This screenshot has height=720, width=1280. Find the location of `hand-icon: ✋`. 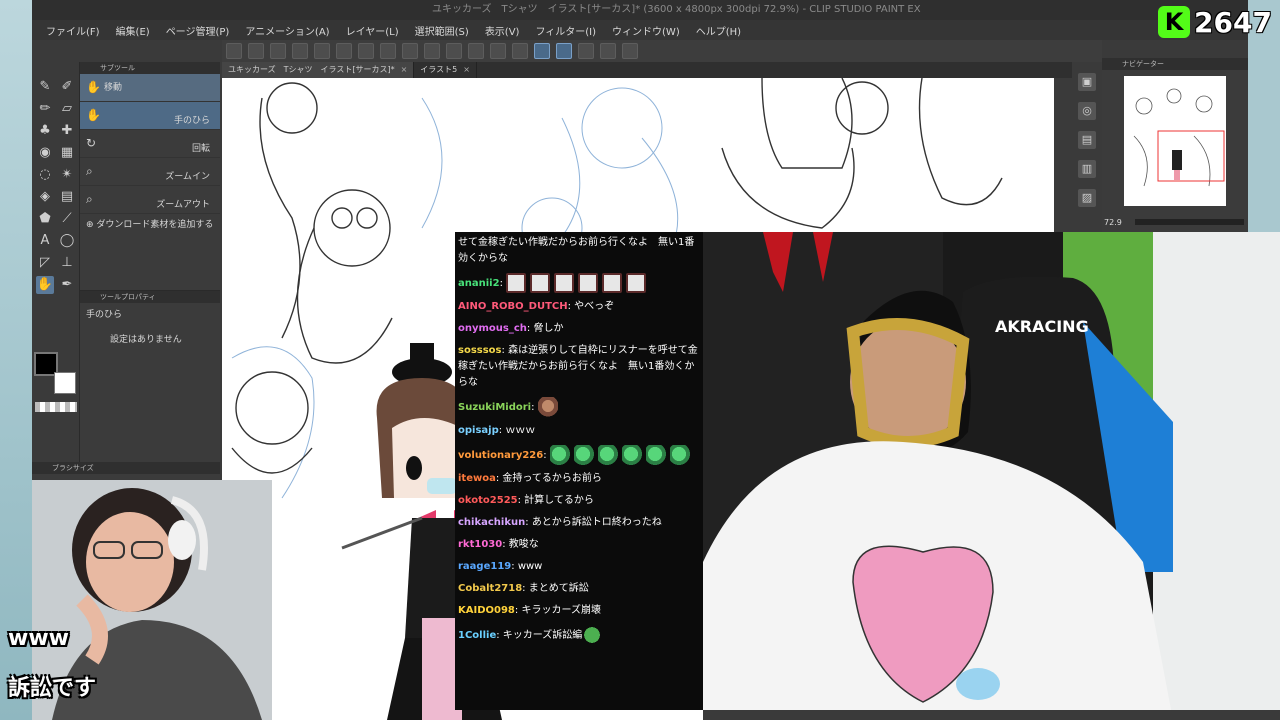

hand-icon: ✋ is located at coordinates (93, 87).